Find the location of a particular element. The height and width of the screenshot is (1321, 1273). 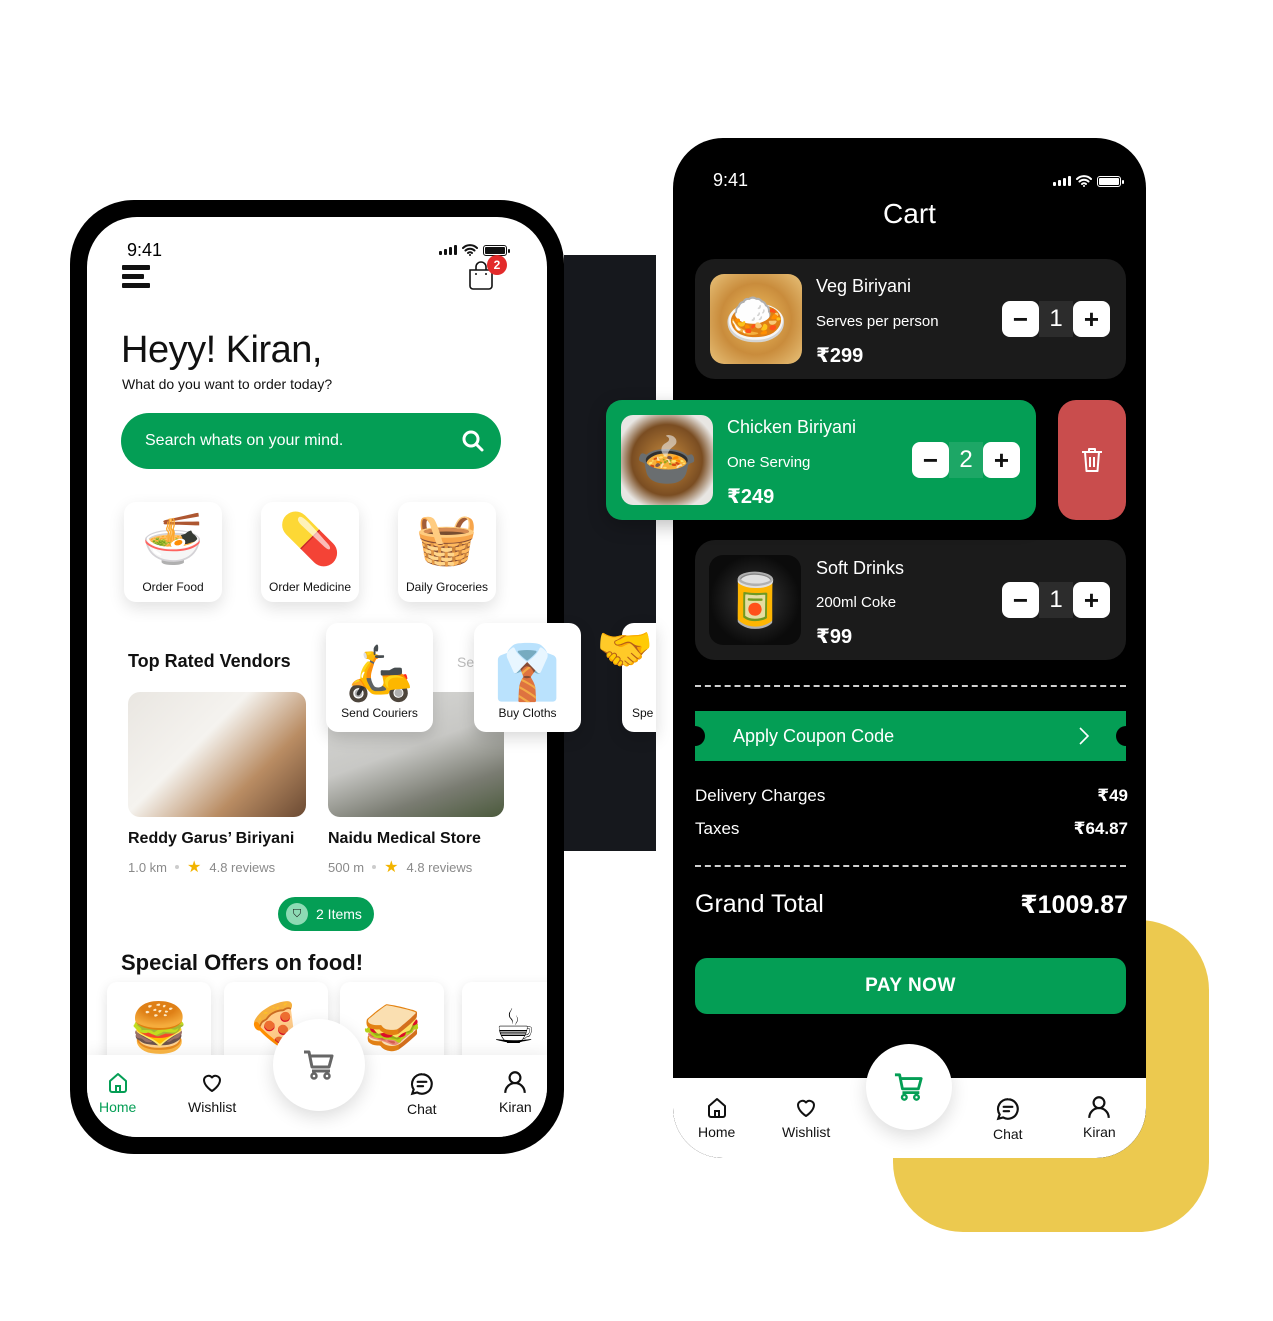

category-send-couriers: 🛵 Send Couriers is located at coordinates (379, 677).